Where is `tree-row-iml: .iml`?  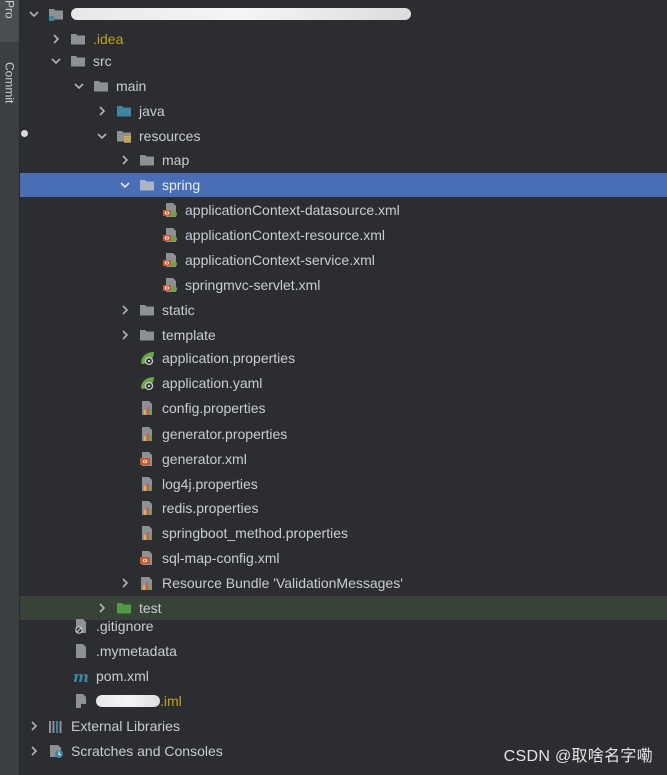
tree-row-iml: .iml is located at coordinates (343, 701).